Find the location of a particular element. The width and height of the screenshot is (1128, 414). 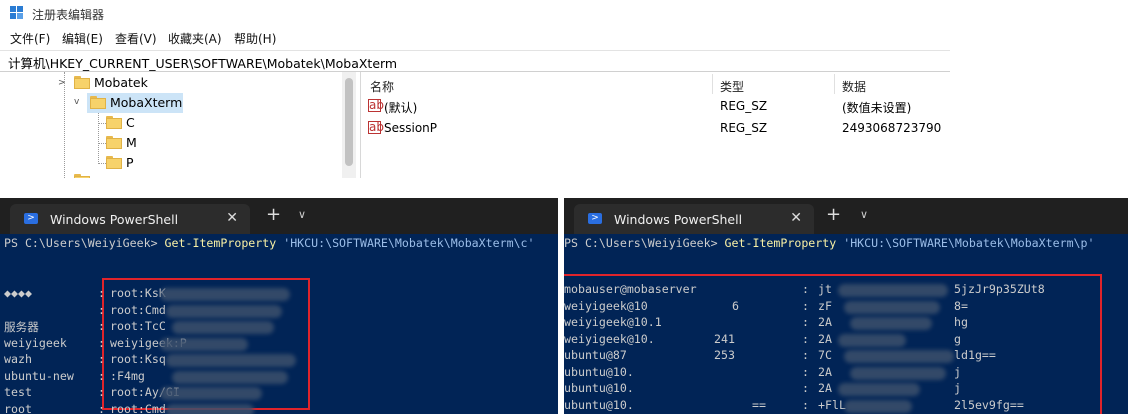

output-value-tail: ld1g== is located at coordinates (975, 355).